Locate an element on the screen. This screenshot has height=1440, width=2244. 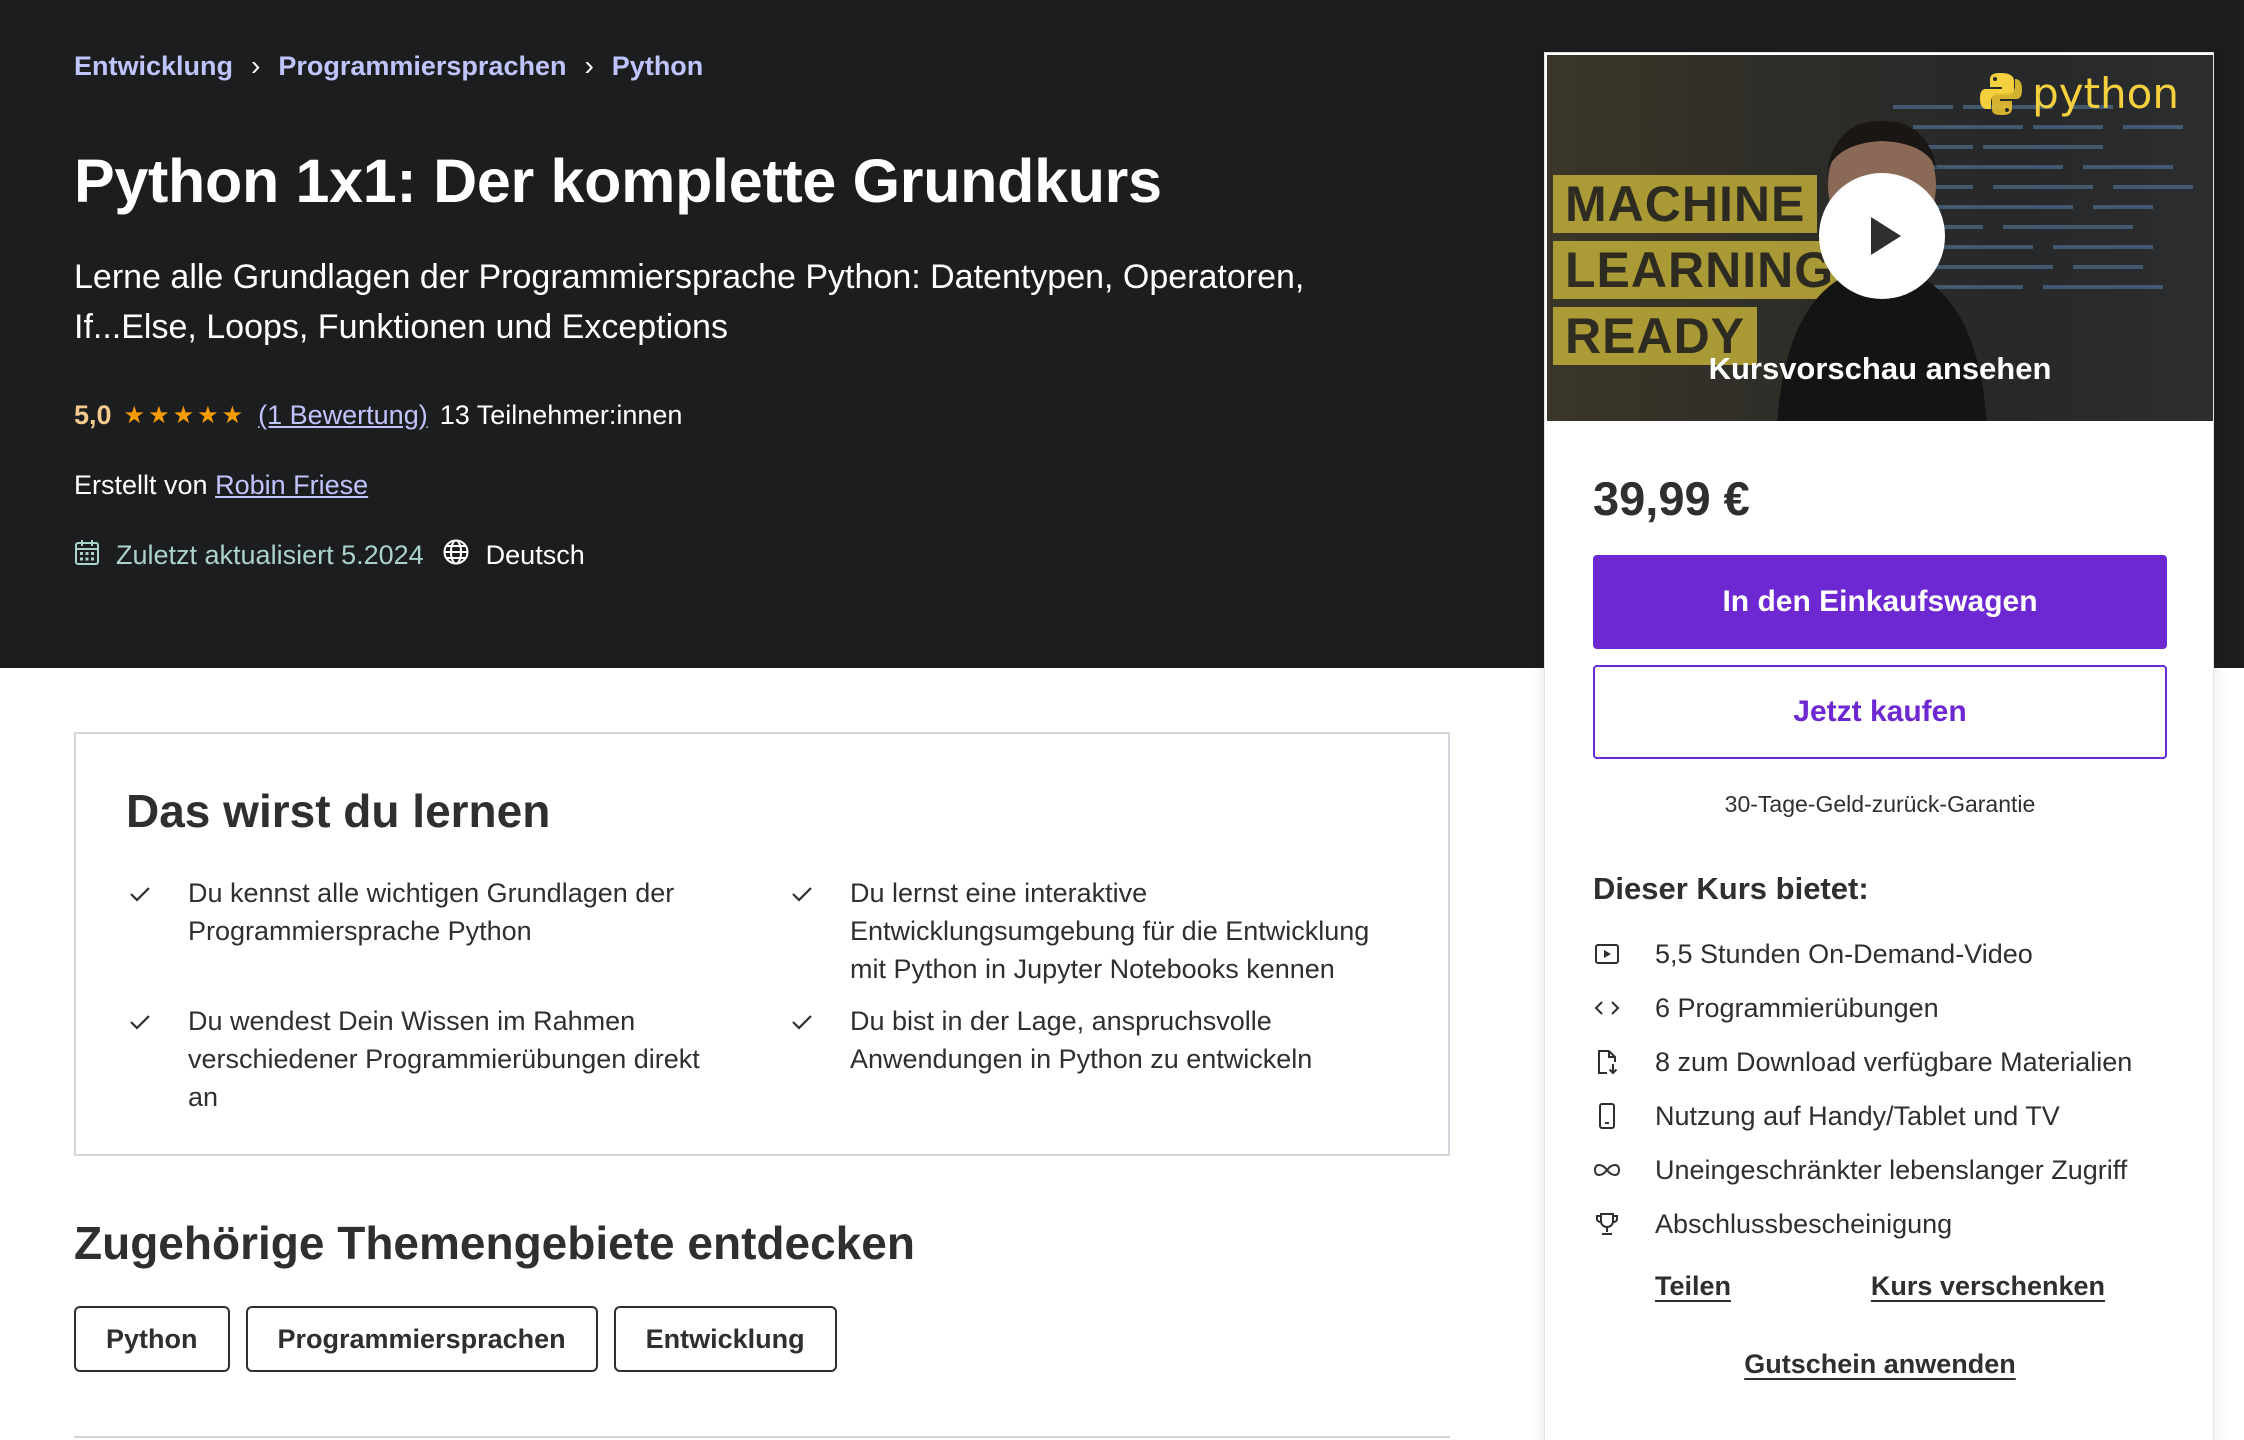
include-item-label: Abschlussbescheinigung is located at coordinates (1804, 1223).